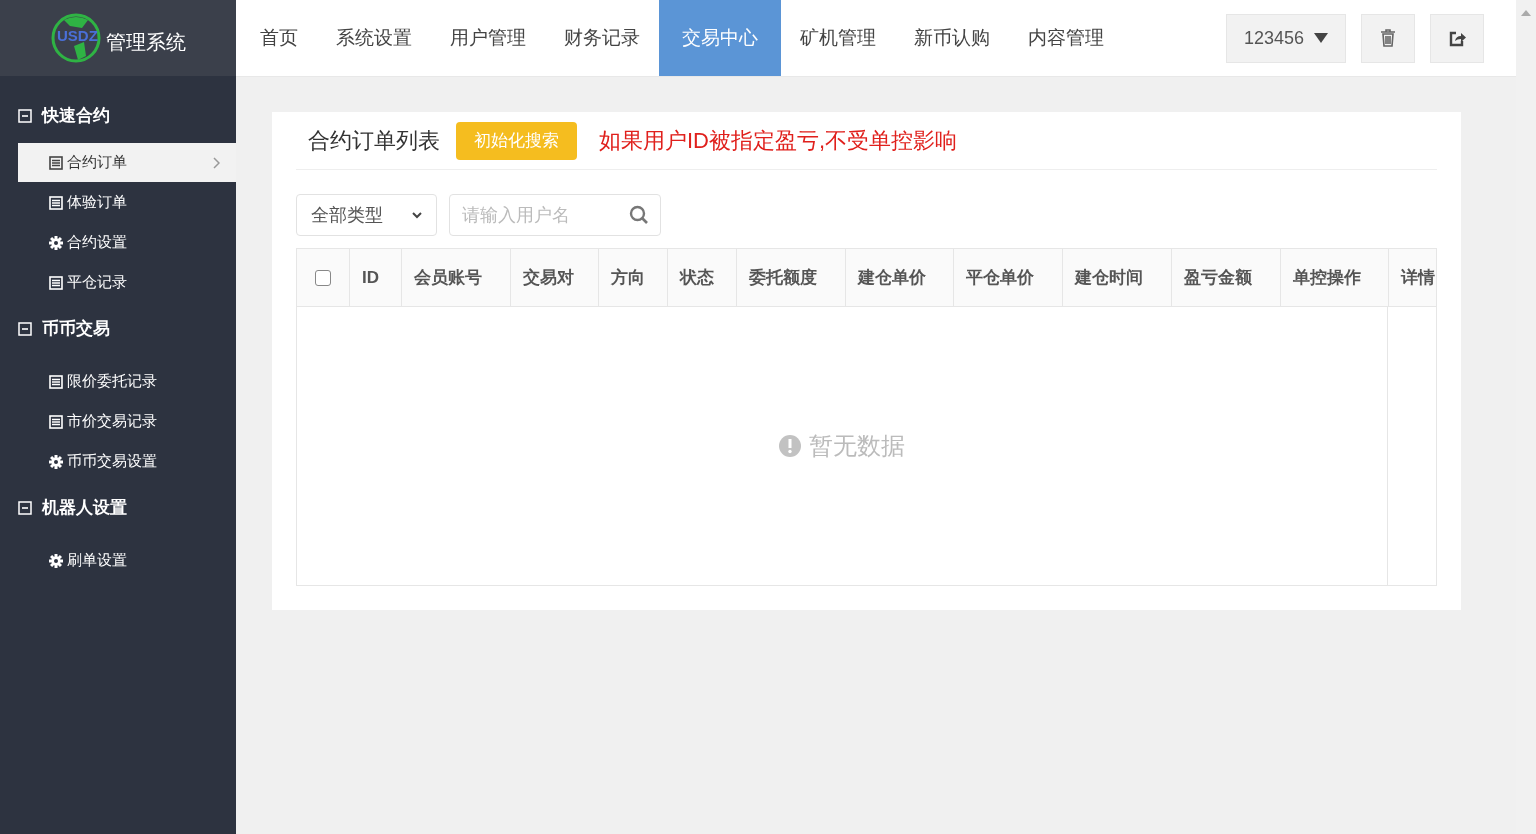 This screenshot has height=834, width=1536. Describe the element at coordinates (555, 215) in the screenshot. I see `username-search-field: 请输入用户名` at that location.